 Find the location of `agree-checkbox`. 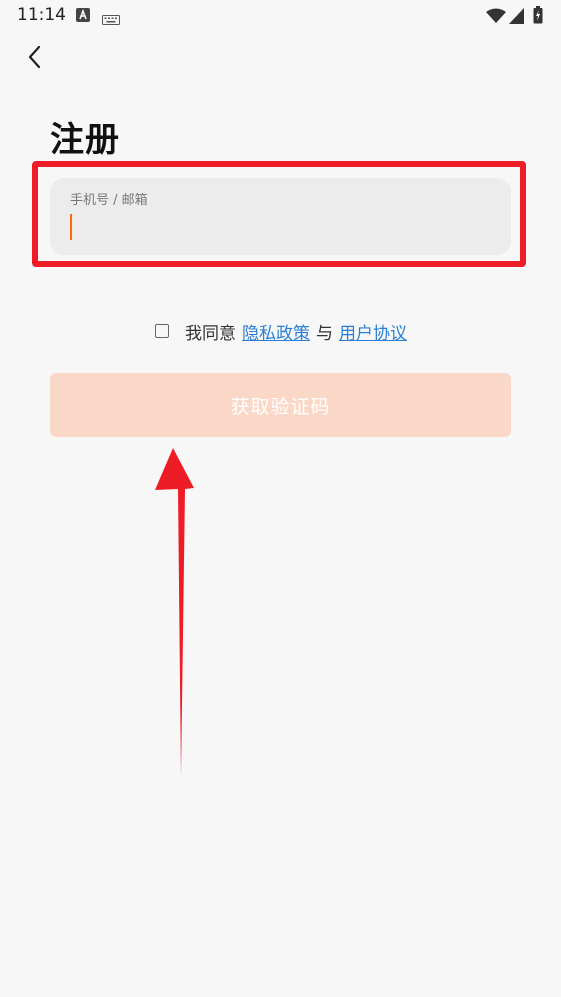

agree-checkbox is located at coordinates (162, 331).